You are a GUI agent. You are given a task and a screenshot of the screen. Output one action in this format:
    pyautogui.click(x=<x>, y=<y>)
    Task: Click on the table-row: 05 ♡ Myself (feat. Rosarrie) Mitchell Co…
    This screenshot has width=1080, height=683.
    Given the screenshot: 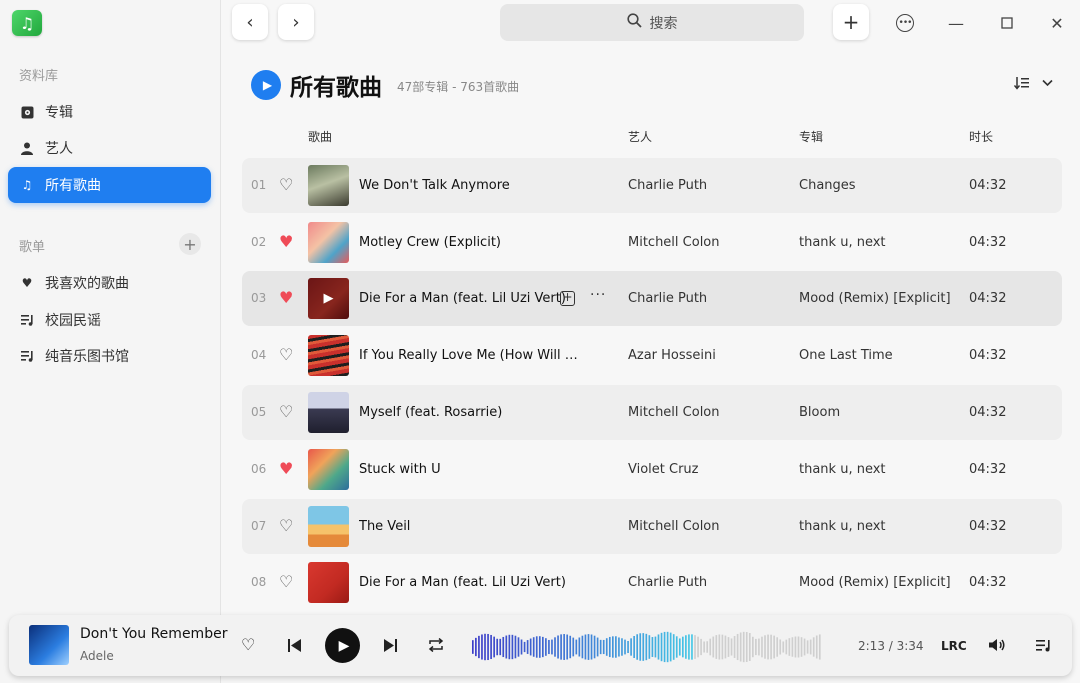 What is the action you would take?
    pyautogui.click(x=652, y=412)
    